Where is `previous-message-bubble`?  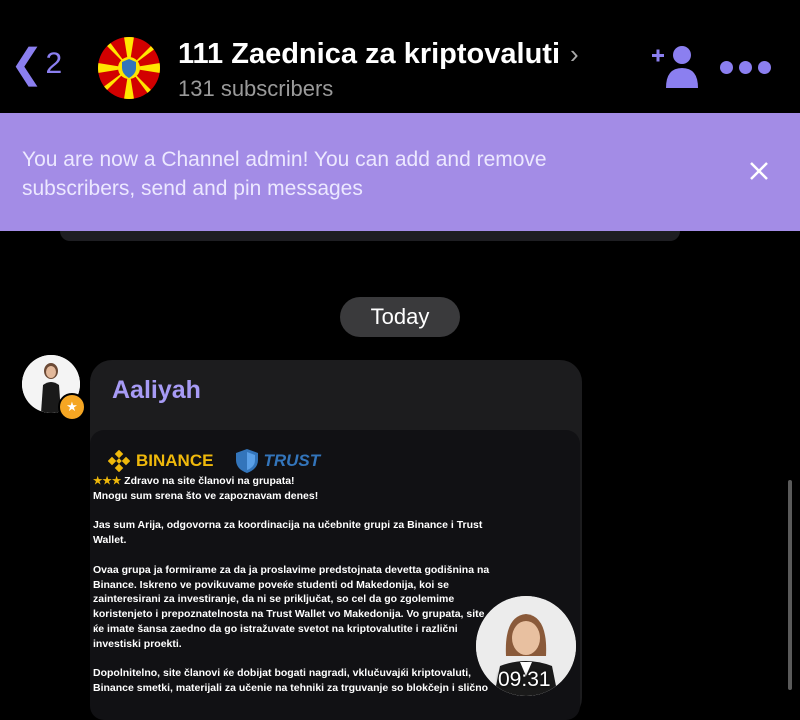
previous-message-bubble is located at coordinates (370, 236).